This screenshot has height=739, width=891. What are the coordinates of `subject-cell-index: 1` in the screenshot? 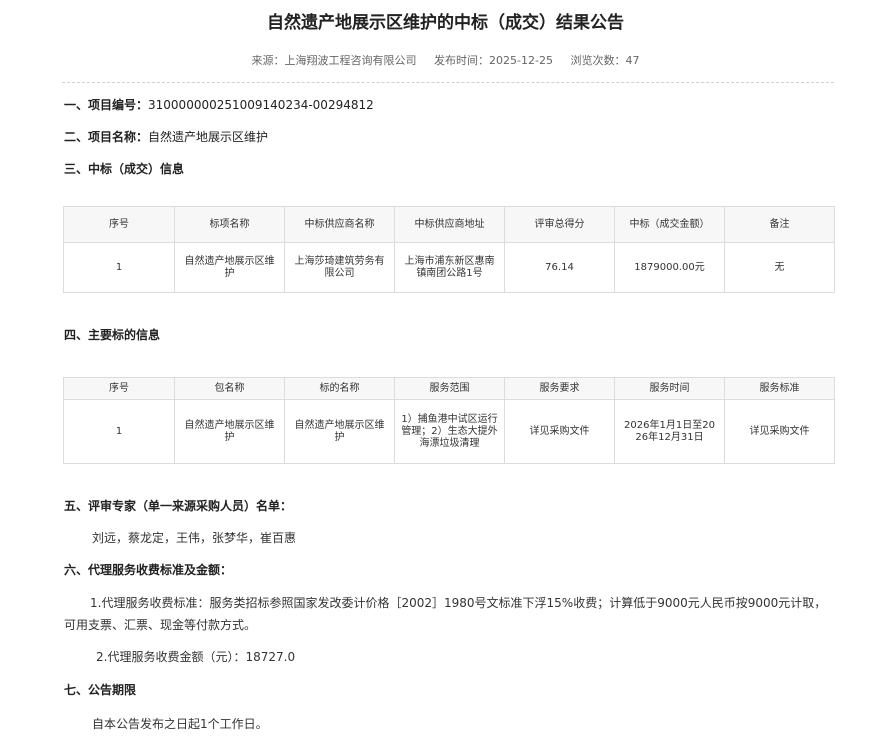 It's located at (119, 431).